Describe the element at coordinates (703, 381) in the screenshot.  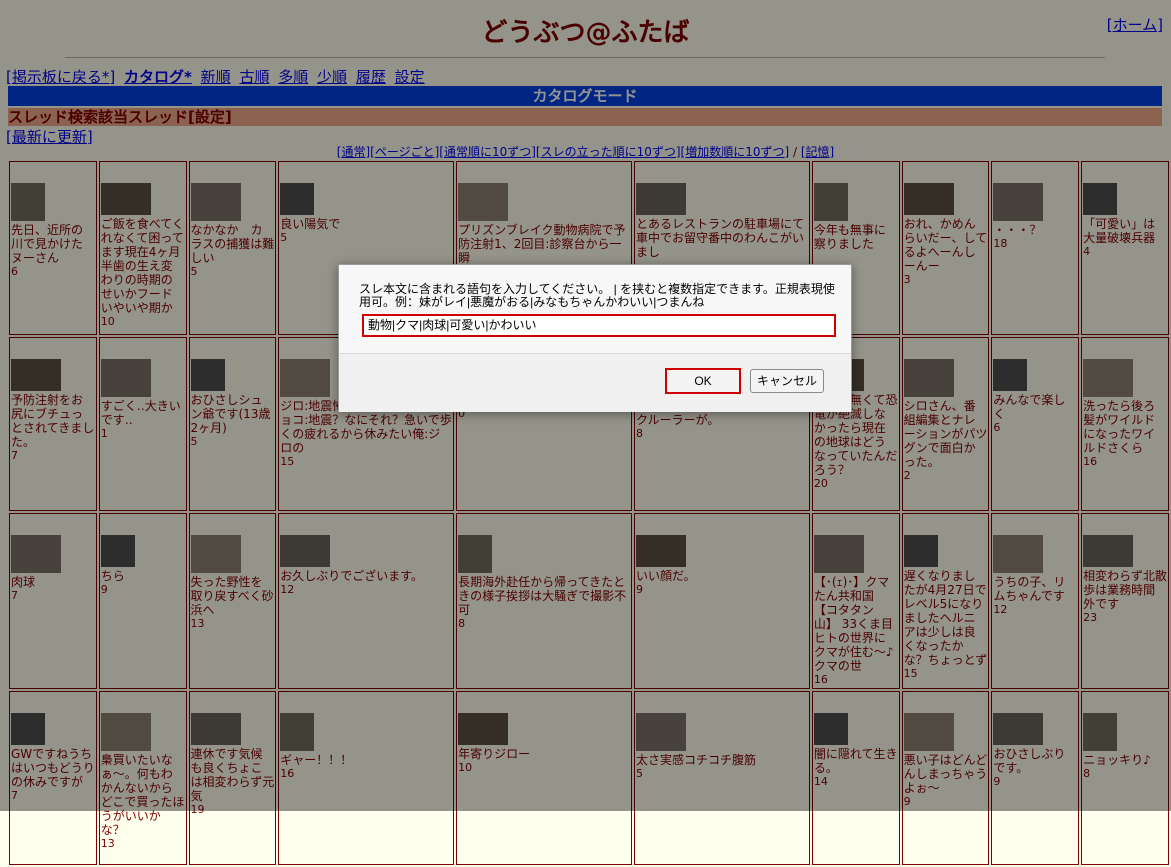
I see `ok-button: OK` at that location.